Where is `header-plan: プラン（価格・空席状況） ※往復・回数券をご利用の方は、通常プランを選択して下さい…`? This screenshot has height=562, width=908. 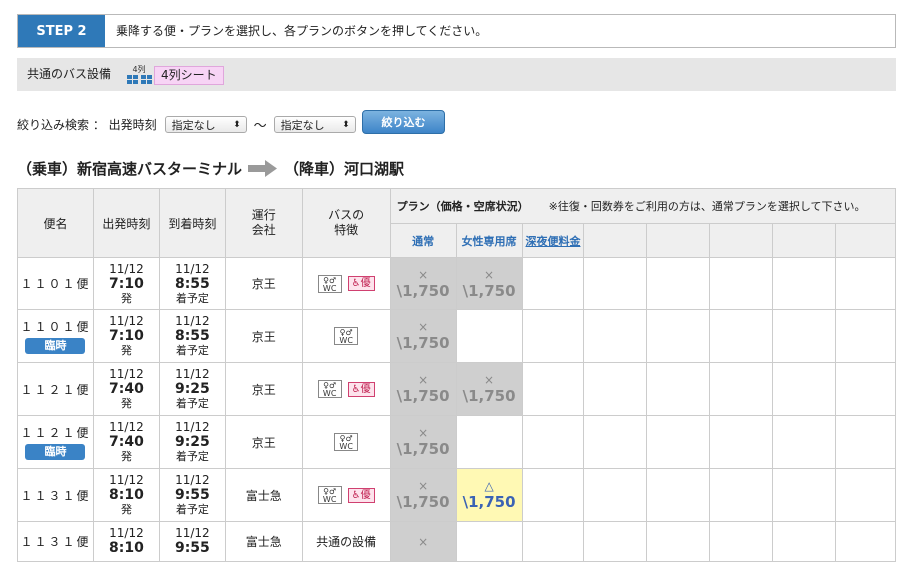
header-plan: プラン（価格・空席状況） ※往復・回数券をご利用の方は、通常プランを選択して下さい… is located at coordinates (643, 206).